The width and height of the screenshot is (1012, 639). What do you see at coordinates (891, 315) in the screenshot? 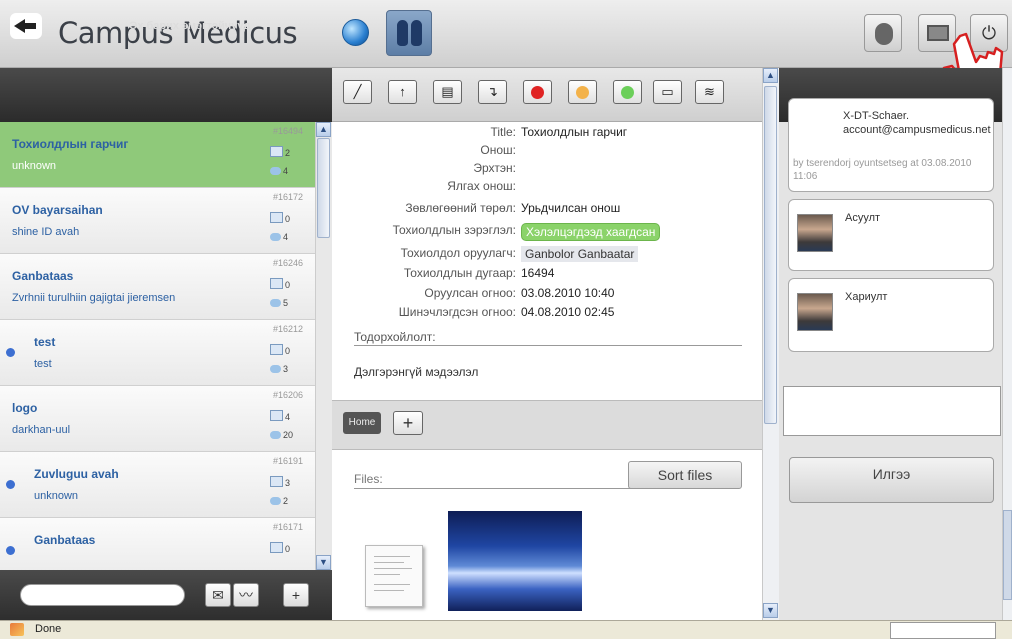
I see `comment-card: Хариулт` at bounding box center [891, 315].